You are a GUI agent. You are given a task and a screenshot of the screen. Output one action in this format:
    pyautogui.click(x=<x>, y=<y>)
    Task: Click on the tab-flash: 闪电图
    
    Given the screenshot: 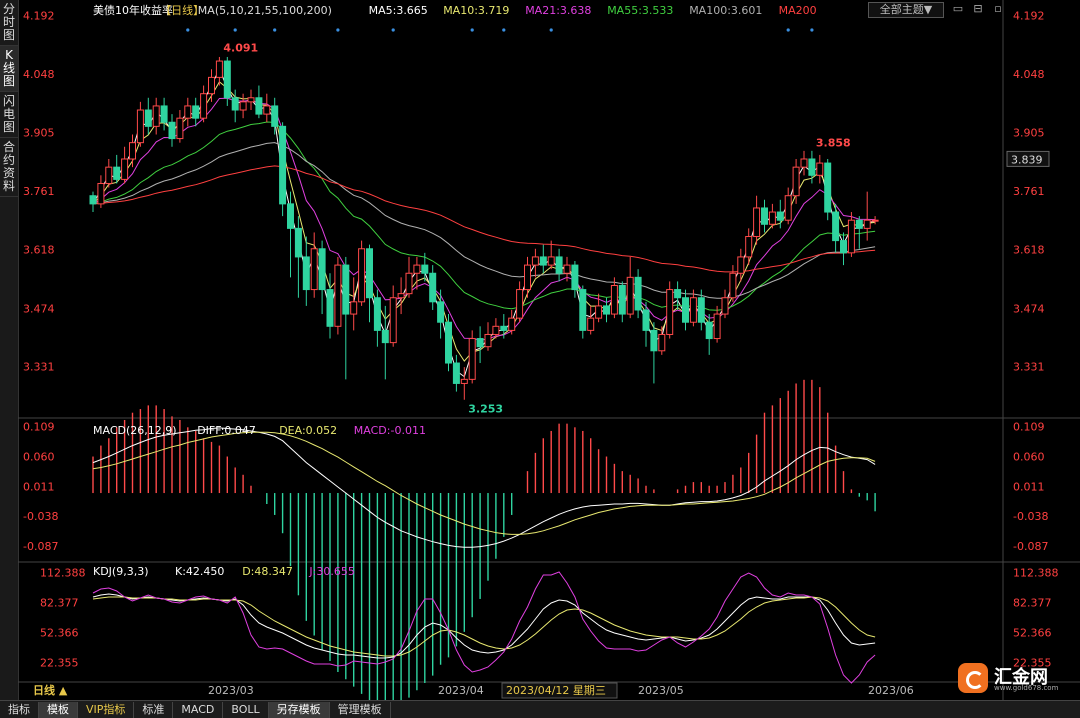 What is the action you would take?
    pyautogui.click(x=9, y=115)
    